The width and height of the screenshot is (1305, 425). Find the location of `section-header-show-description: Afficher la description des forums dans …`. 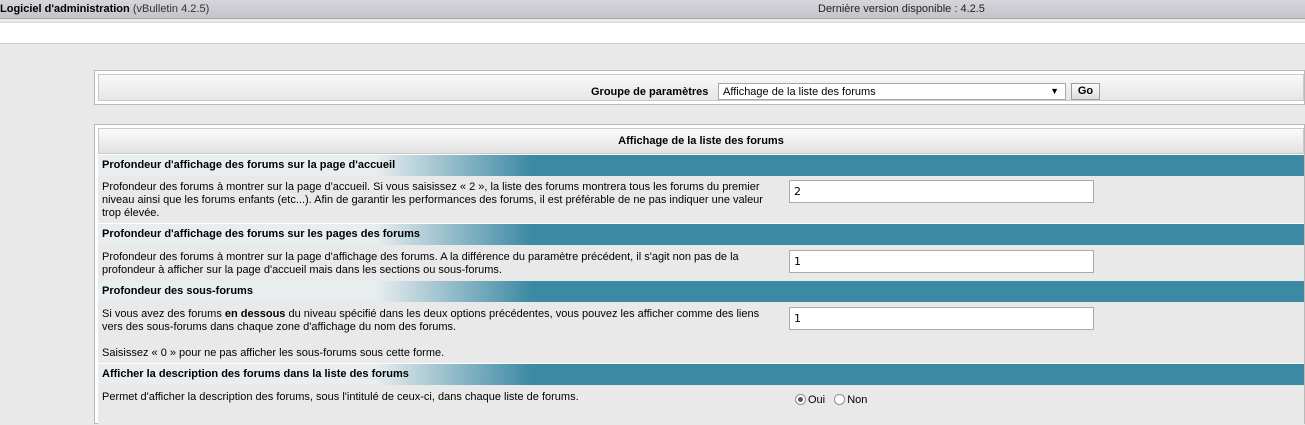

section-header-show-description: Afficher la description des forums dans … is located at coordinates (701, 374).